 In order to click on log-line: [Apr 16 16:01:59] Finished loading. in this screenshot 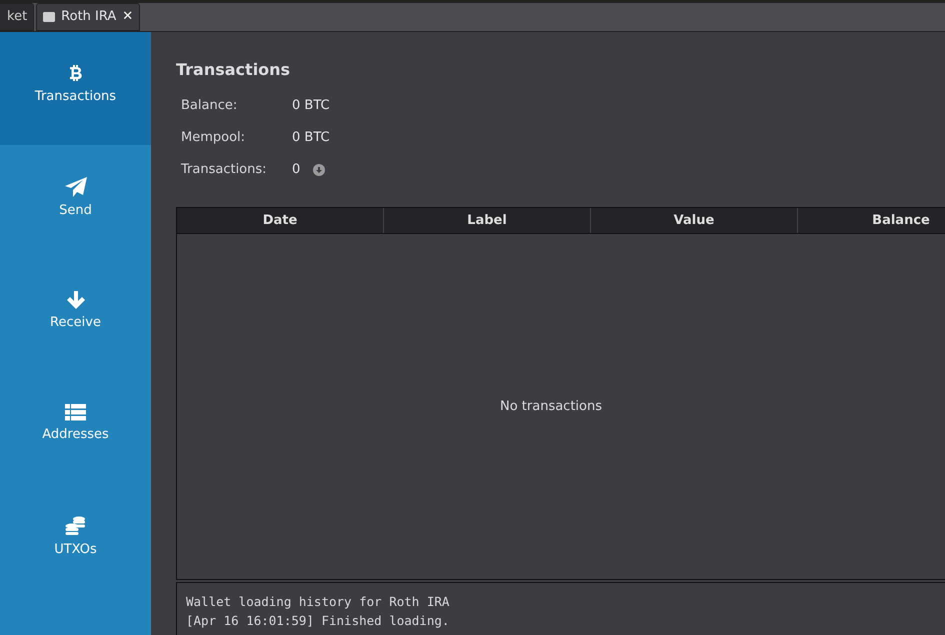, I will do `click(318, 621)`.